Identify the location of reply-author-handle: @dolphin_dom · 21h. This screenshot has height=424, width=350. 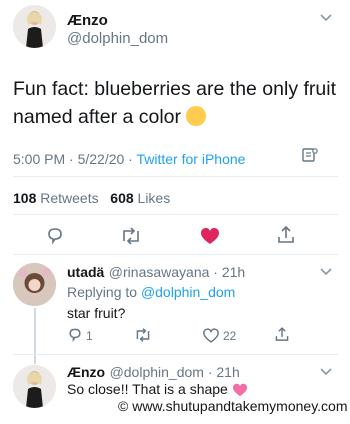
(175, 372).